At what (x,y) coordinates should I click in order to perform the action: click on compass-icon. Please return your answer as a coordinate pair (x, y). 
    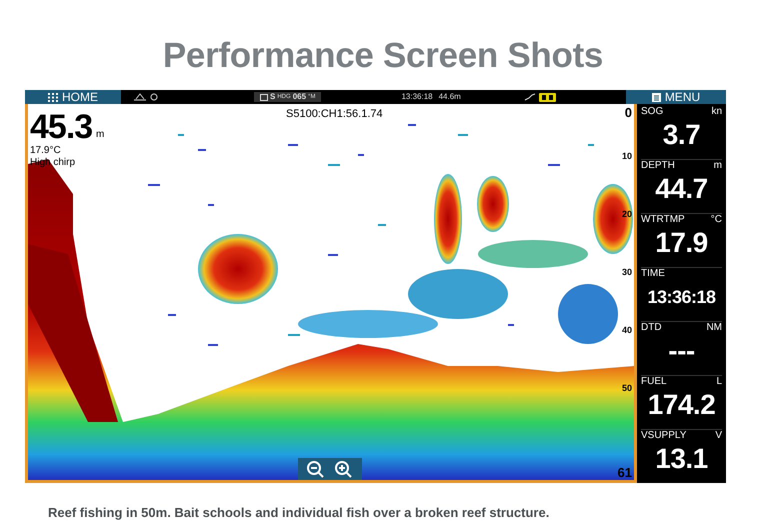
    Looking at the image, I should click on (264, 97).